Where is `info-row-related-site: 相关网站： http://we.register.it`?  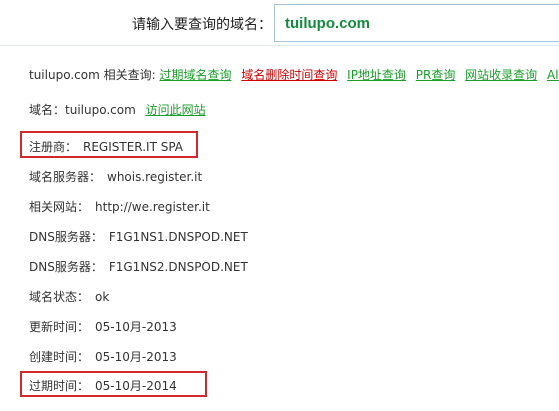 info-row-related-site: 相关网站： http://we.register.it is located at coordinates (119, 206).